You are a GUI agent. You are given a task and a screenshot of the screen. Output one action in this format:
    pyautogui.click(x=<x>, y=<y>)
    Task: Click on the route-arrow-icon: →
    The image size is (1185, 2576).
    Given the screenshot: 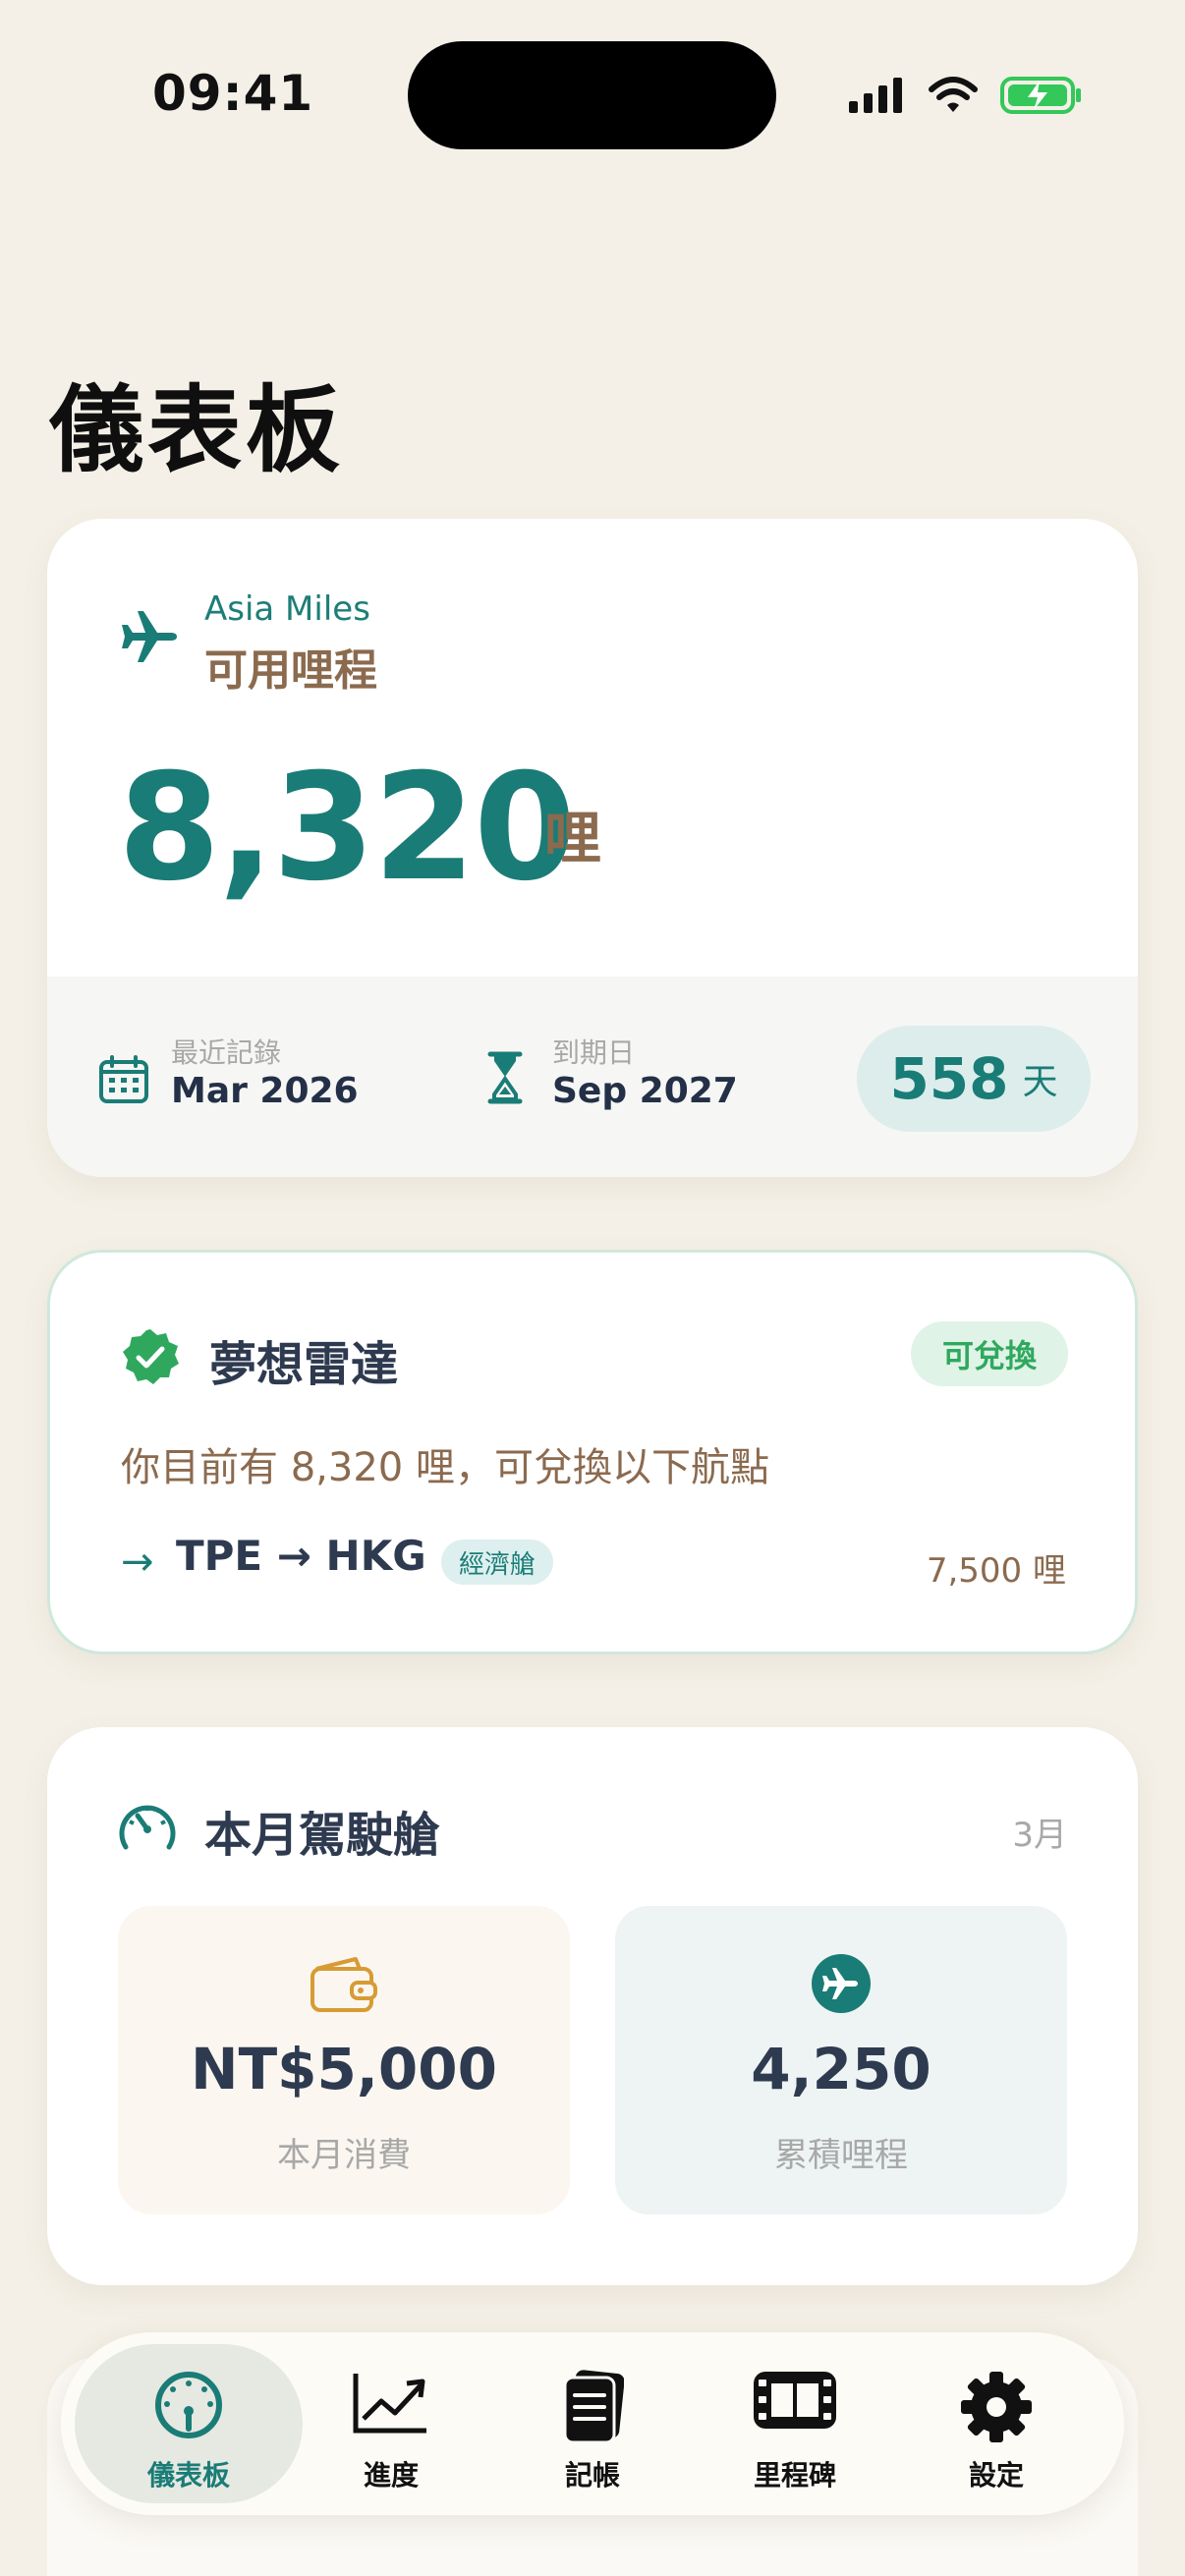 What is the action you would take?
    pyautogui.click(x=137, y=1562)
    